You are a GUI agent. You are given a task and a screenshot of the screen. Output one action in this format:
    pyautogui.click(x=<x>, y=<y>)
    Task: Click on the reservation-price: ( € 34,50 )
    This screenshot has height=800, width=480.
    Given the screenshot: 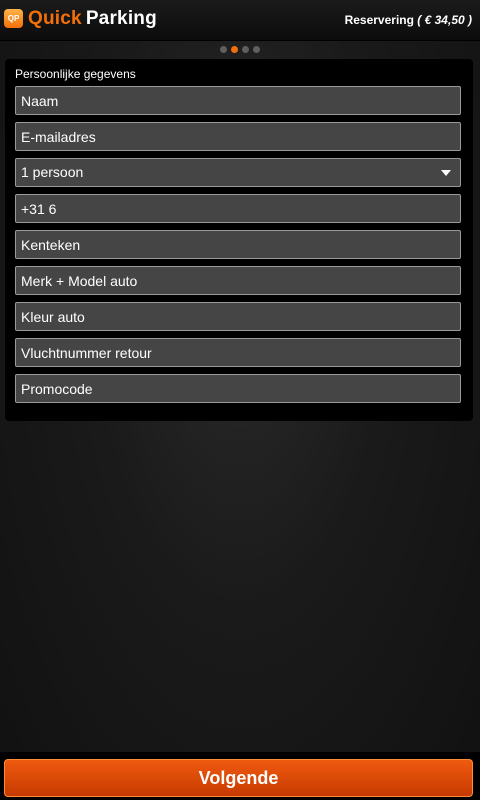 What is the action you would take?
    pyautogui.click(x=444, y=20)
    